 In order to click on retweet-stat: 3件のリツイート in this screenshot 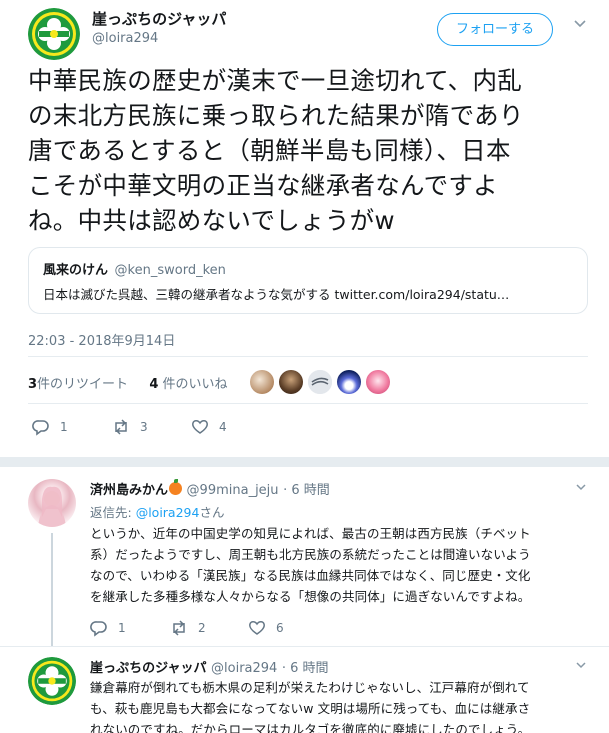, I will do `click(78, 384)`.